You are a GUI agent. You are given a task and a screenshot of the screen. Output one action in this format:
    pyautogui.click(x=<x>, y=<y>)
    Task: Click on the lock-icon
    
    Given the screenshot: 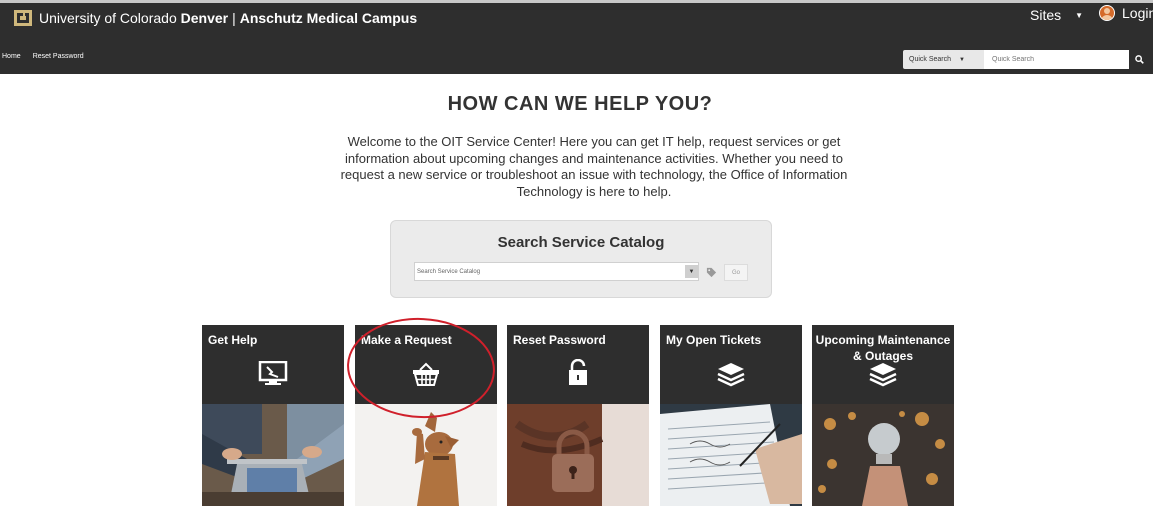 What is the action you would take?
    pyautogui.click(x=578, y=372)
    